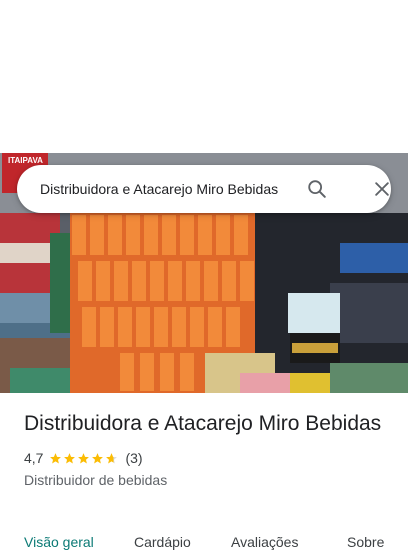 This screenshot has height=550, width=408. I want to click on search-bar: Distribuidora e Atacarejo Miro Bebidas, so click(204, 189).